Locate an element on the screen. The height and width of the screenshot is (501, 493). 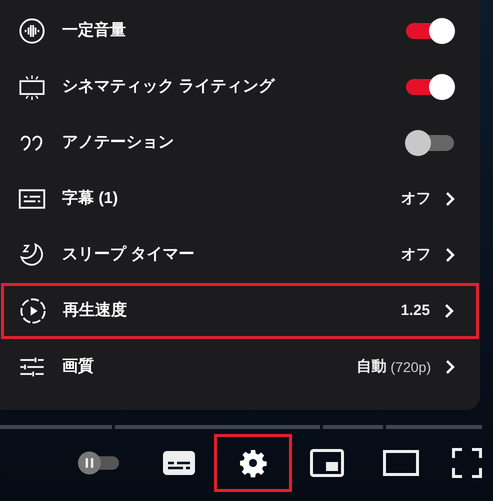
settings-button is located at coordinates (253, 463).